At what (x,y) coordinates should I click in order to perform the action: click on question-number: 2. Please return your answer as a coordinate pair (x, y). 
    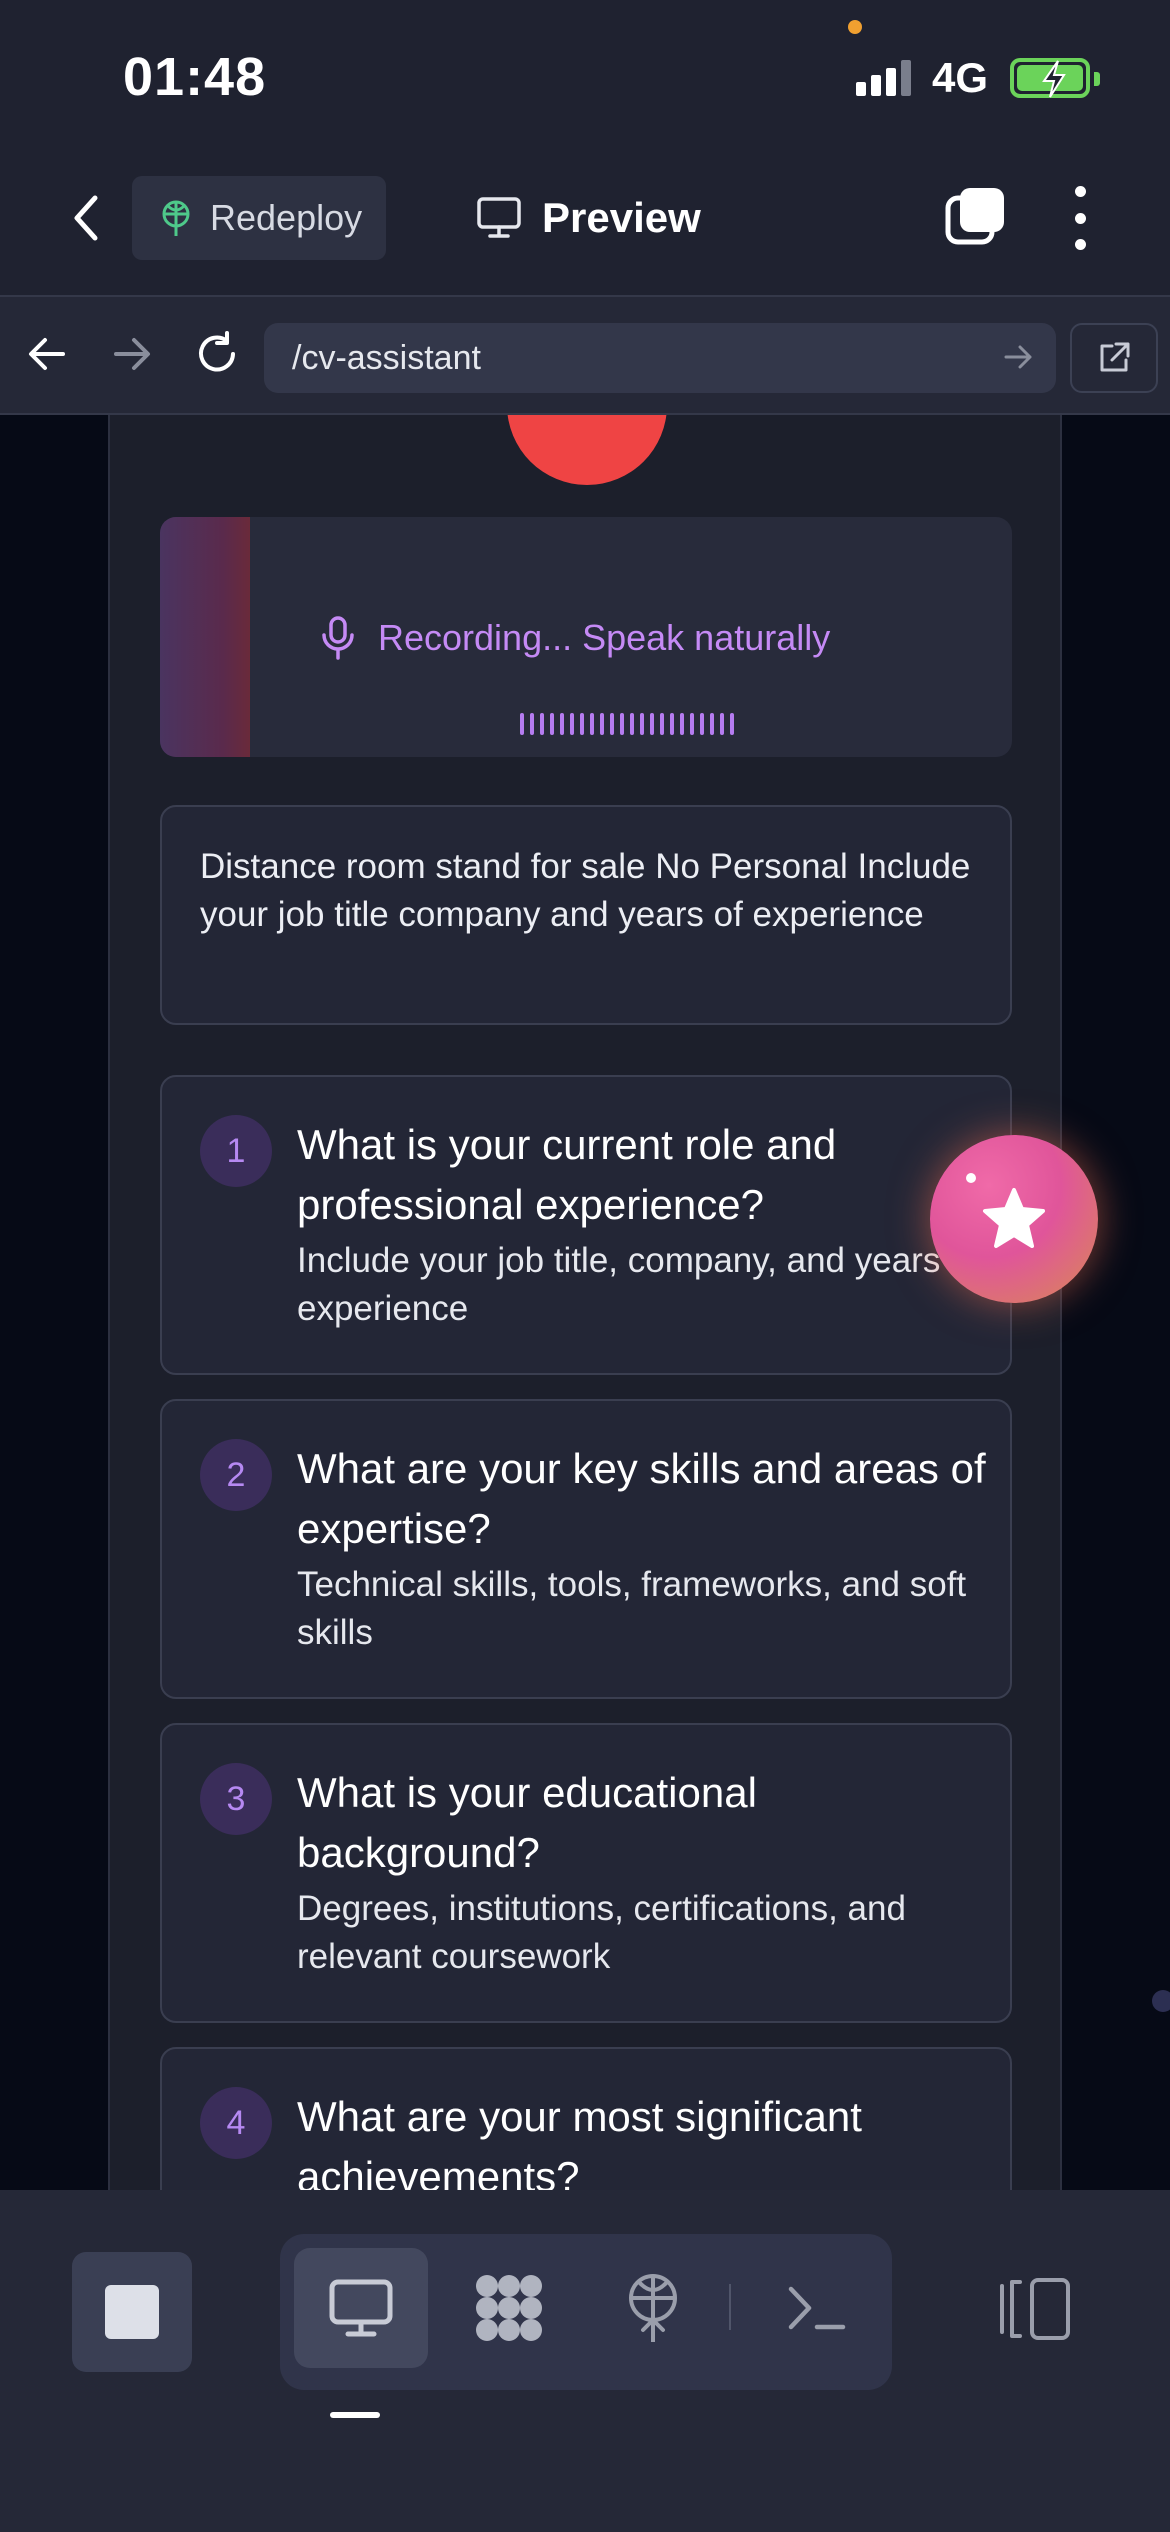
    Looking at the image, I should click on (236, 1475).